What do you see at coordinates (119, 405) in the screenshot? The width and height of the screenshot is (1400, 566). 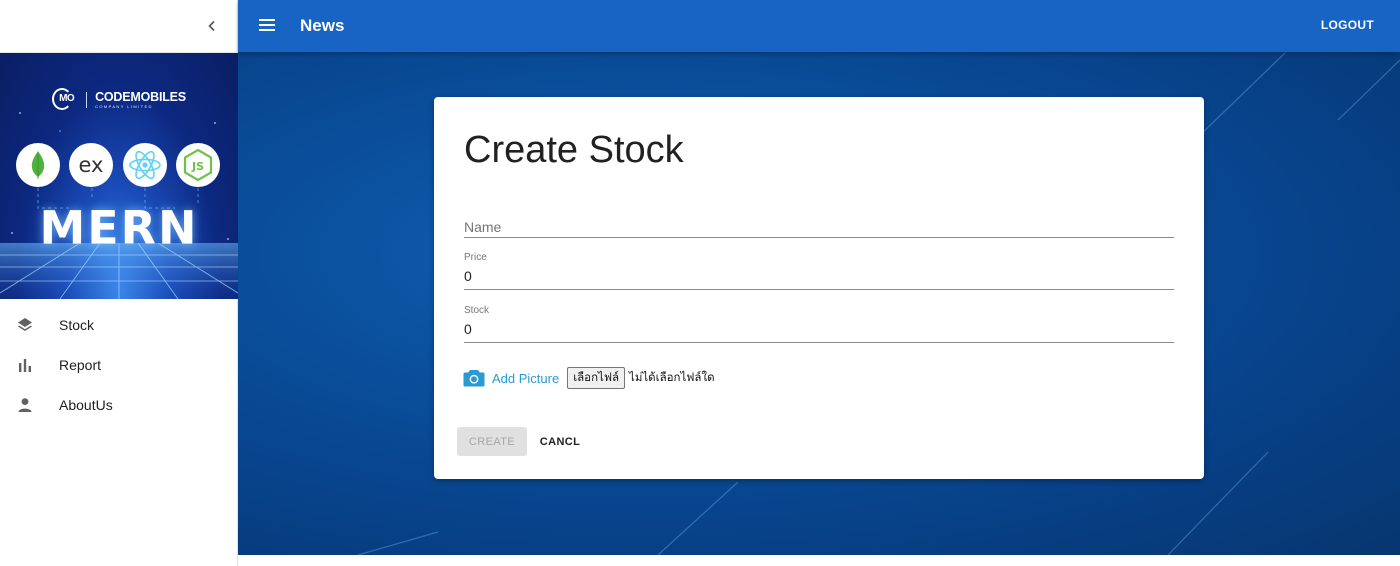 I see `sidebar-item-aboutus: AboutUs` at bounding box center [119, 405].